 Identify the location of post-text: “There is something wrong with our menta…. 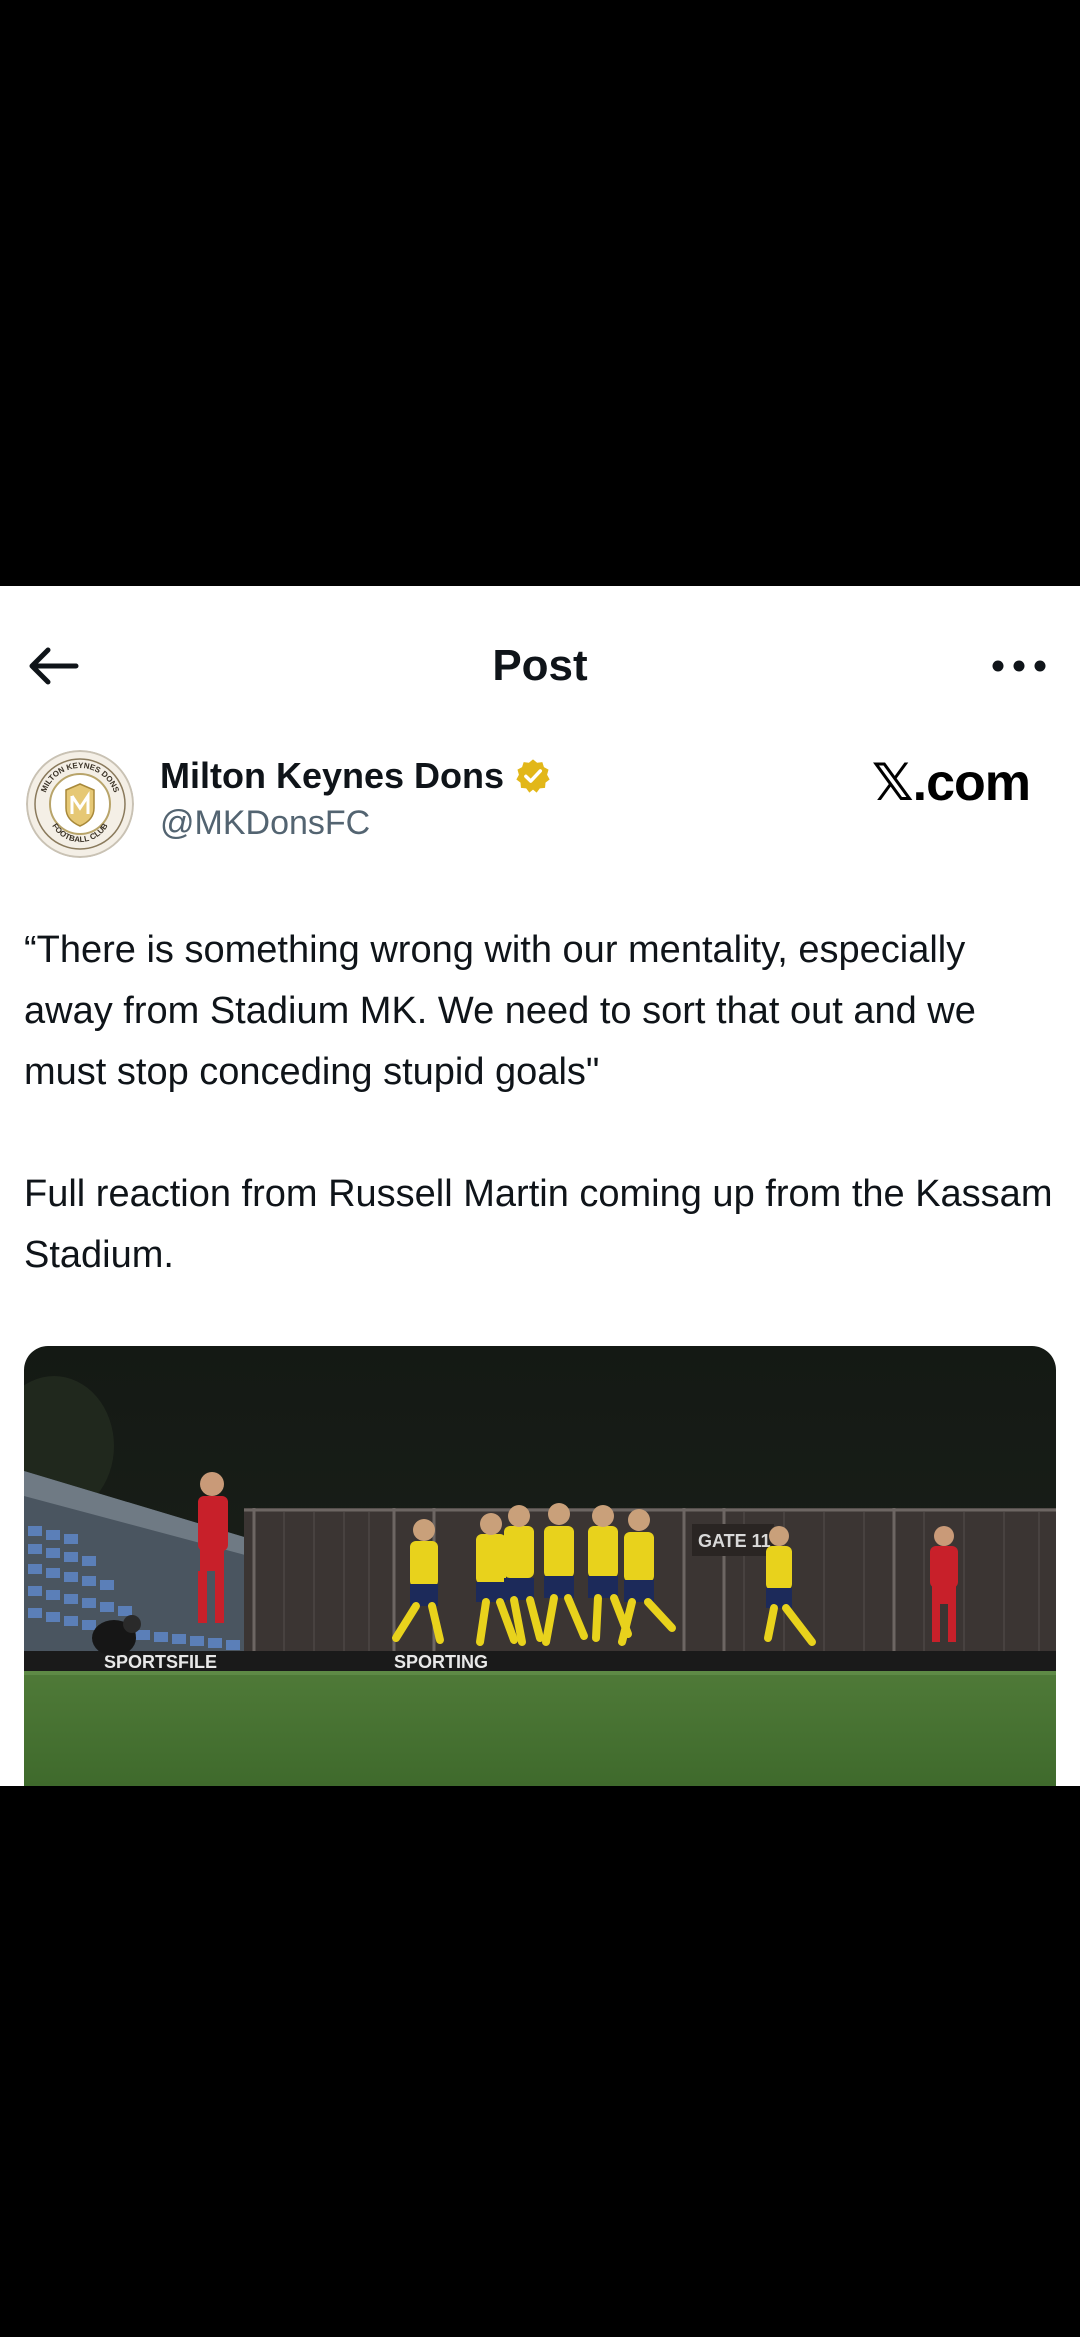
(539, 1103).